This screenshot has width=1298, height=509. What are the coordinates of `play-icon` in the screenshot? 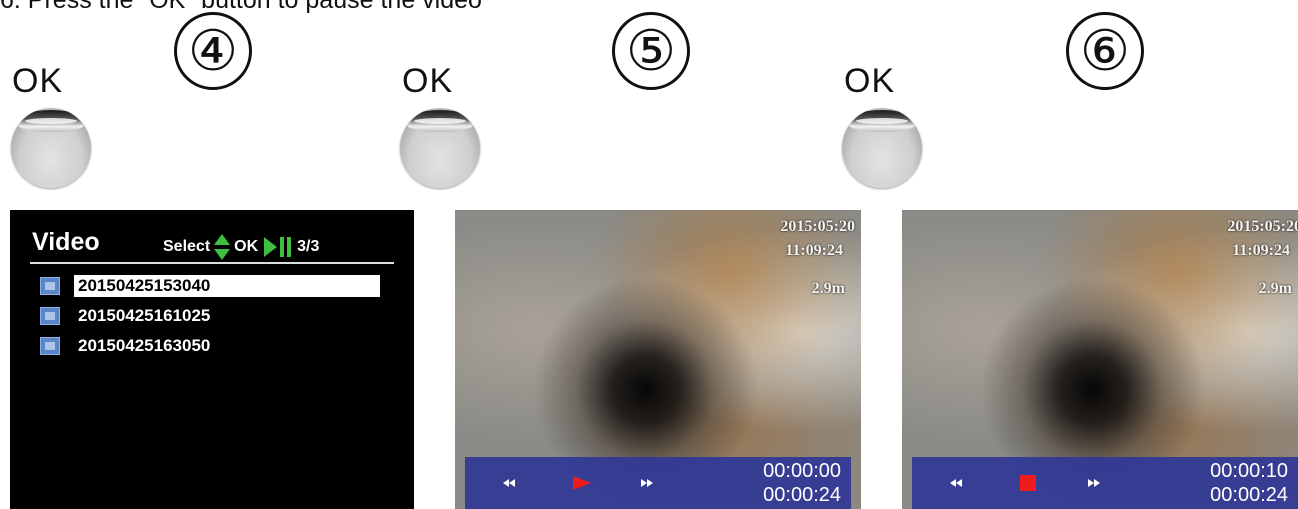 It's located at (582, 483).